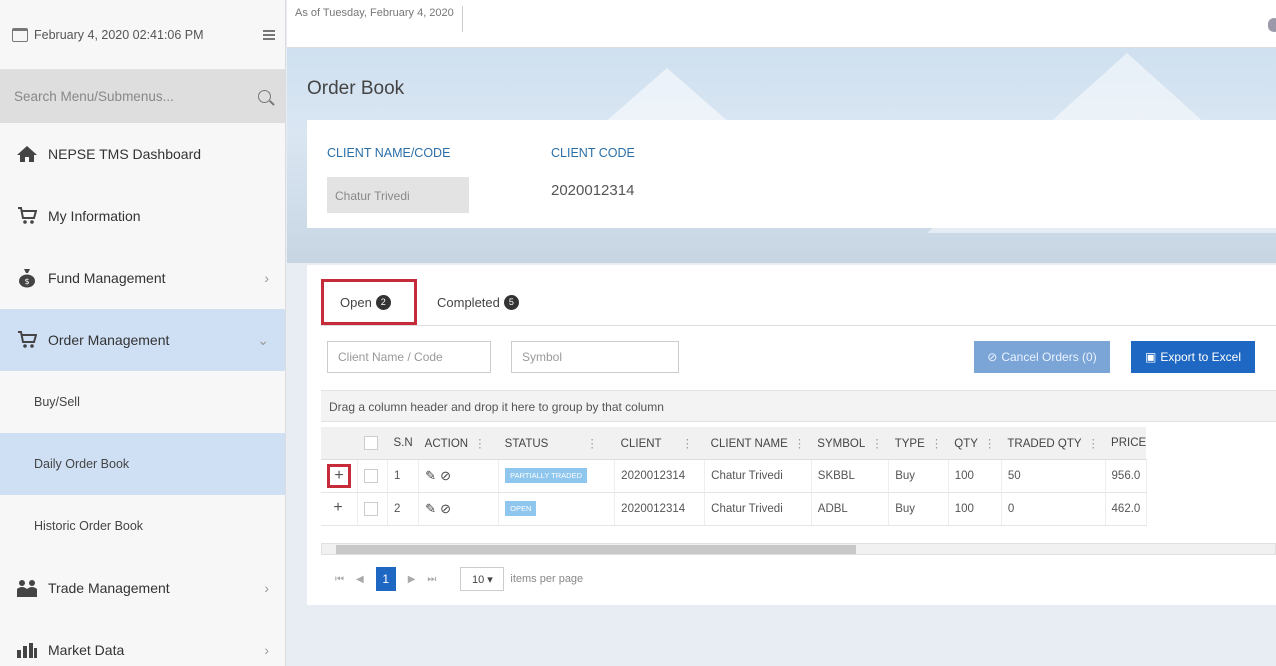  What do you see at coordinates (1126, 476) in the screenshot?
I see `cell-price: 956.0` at bounding box center [1126, 476].